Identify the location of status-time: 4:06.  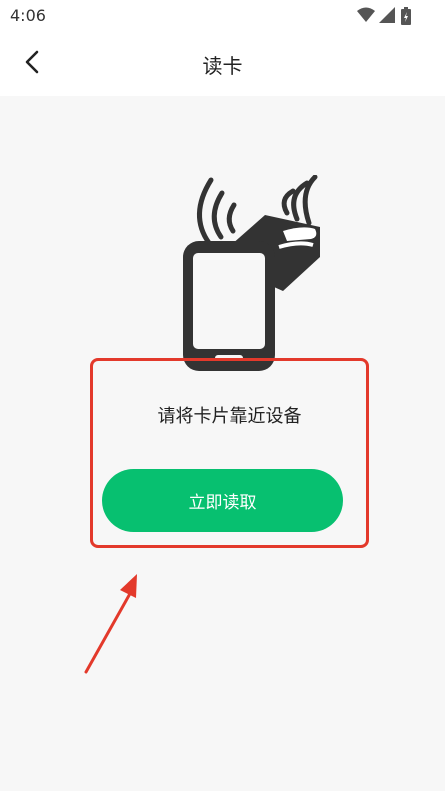
(28, 15).